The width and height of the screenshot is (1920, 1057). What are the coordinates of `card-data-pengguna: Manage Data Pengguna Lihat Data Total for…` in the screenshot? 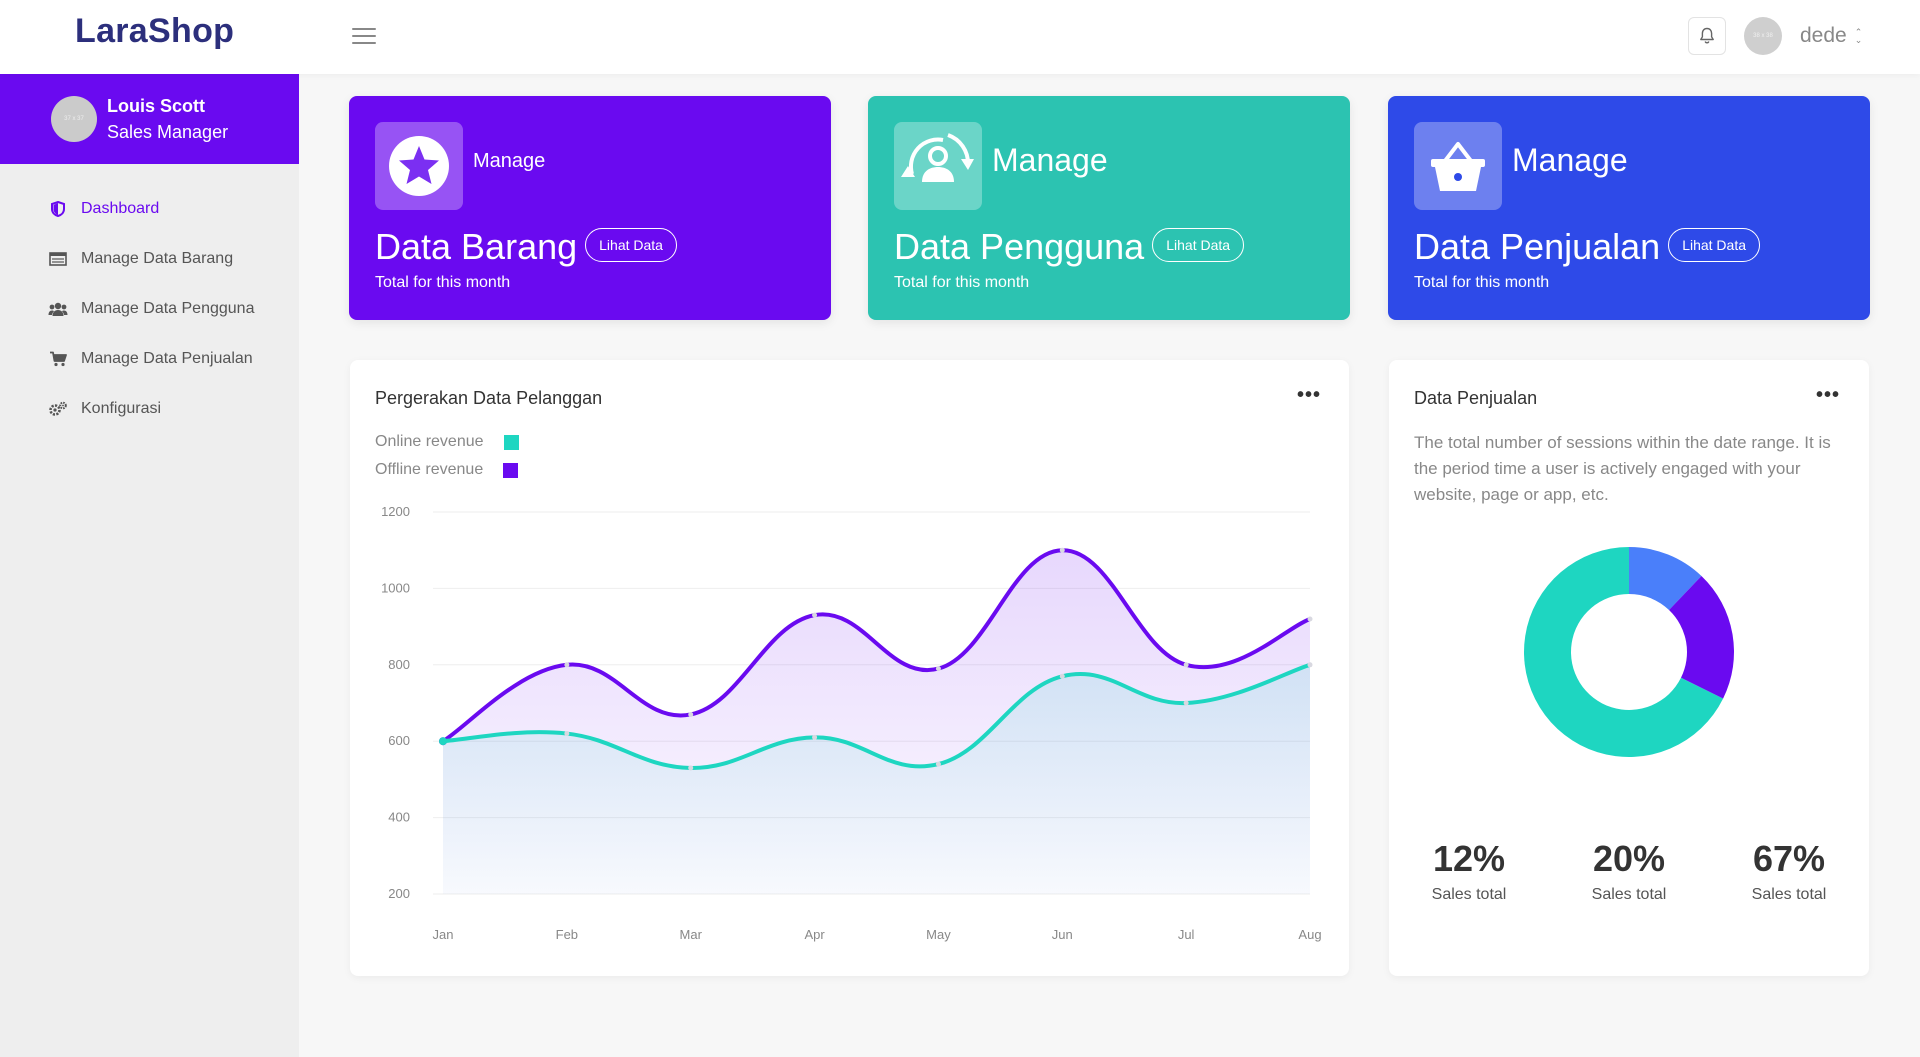 It's located at (1109, 208).